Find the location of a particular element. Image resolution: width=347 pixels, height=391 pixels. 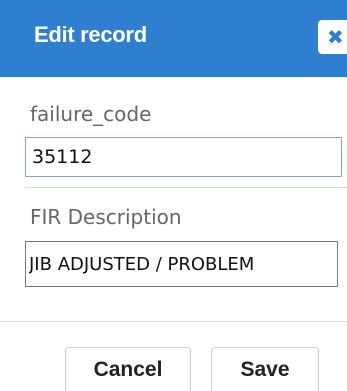

close-icon: ✖ is located at coordinates (335, 37).